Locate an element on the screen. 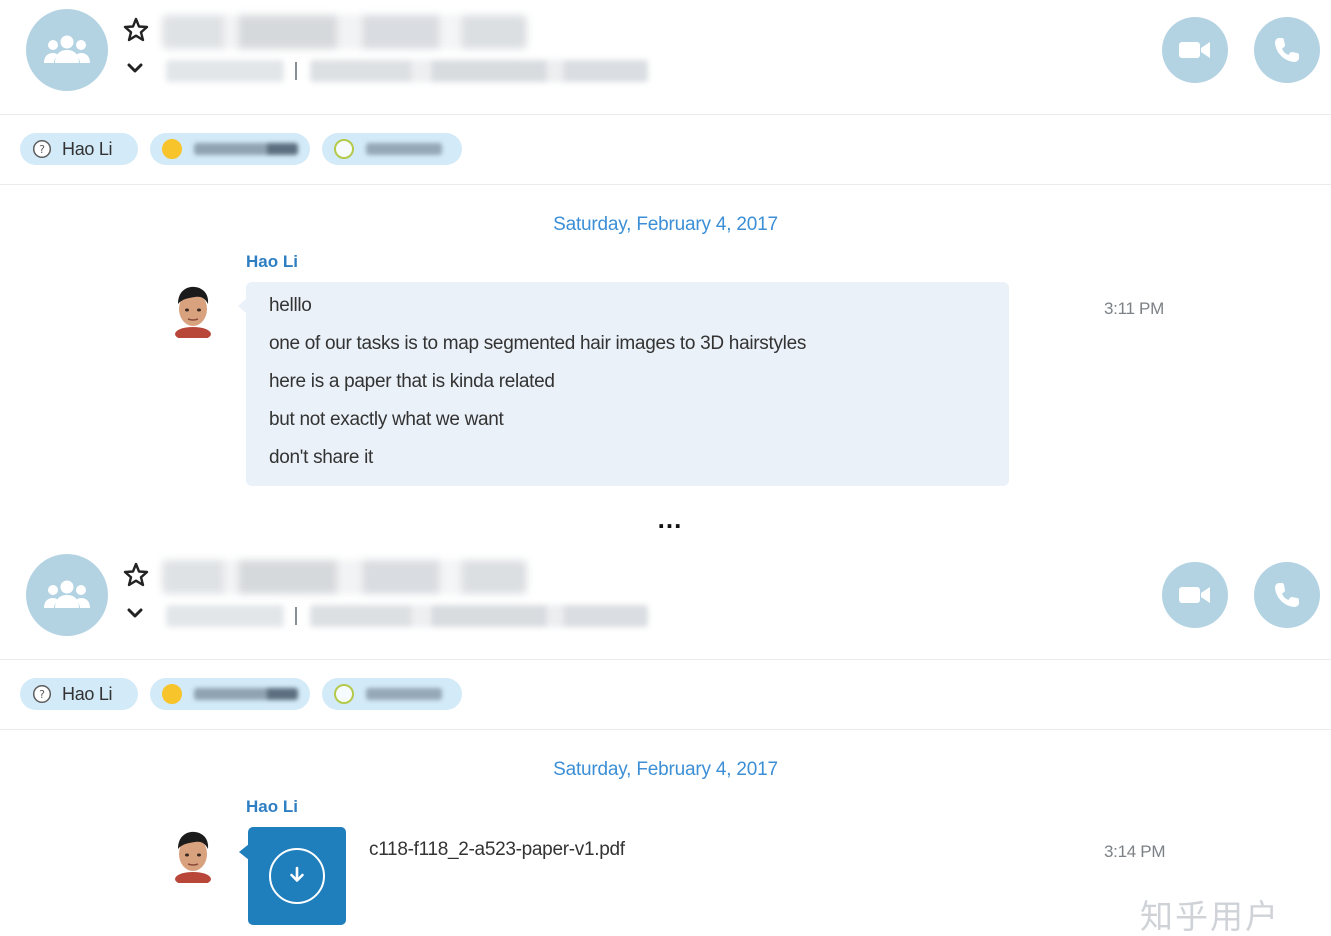 This screenshot has height=936, width=1331. download-icon is located at coordinates (297, 876).